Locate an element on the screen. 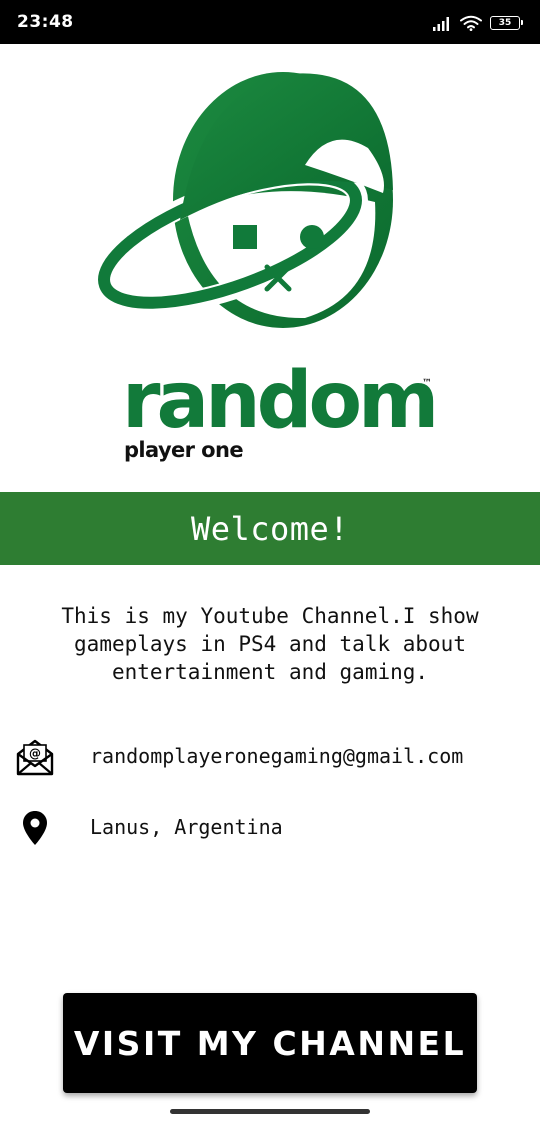  welcome-text: Welcome! is located at coordinates (270, 528).